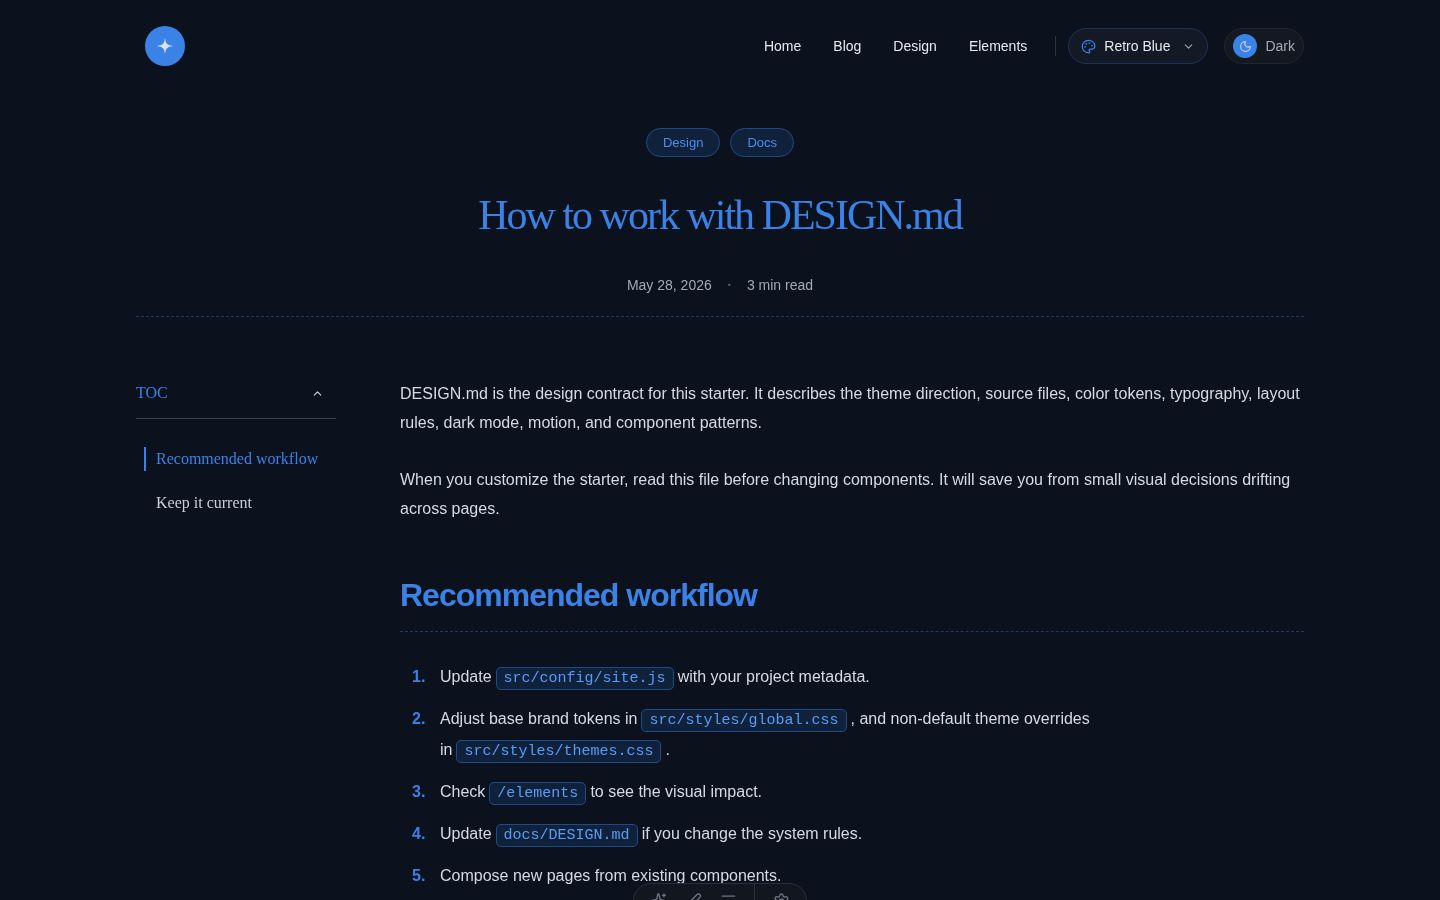 The image size is (1440, 900). What do you see at coordinates (419, 834) in the screenshot?
I see `step-number: 4.` at bounding box center [419, 834].